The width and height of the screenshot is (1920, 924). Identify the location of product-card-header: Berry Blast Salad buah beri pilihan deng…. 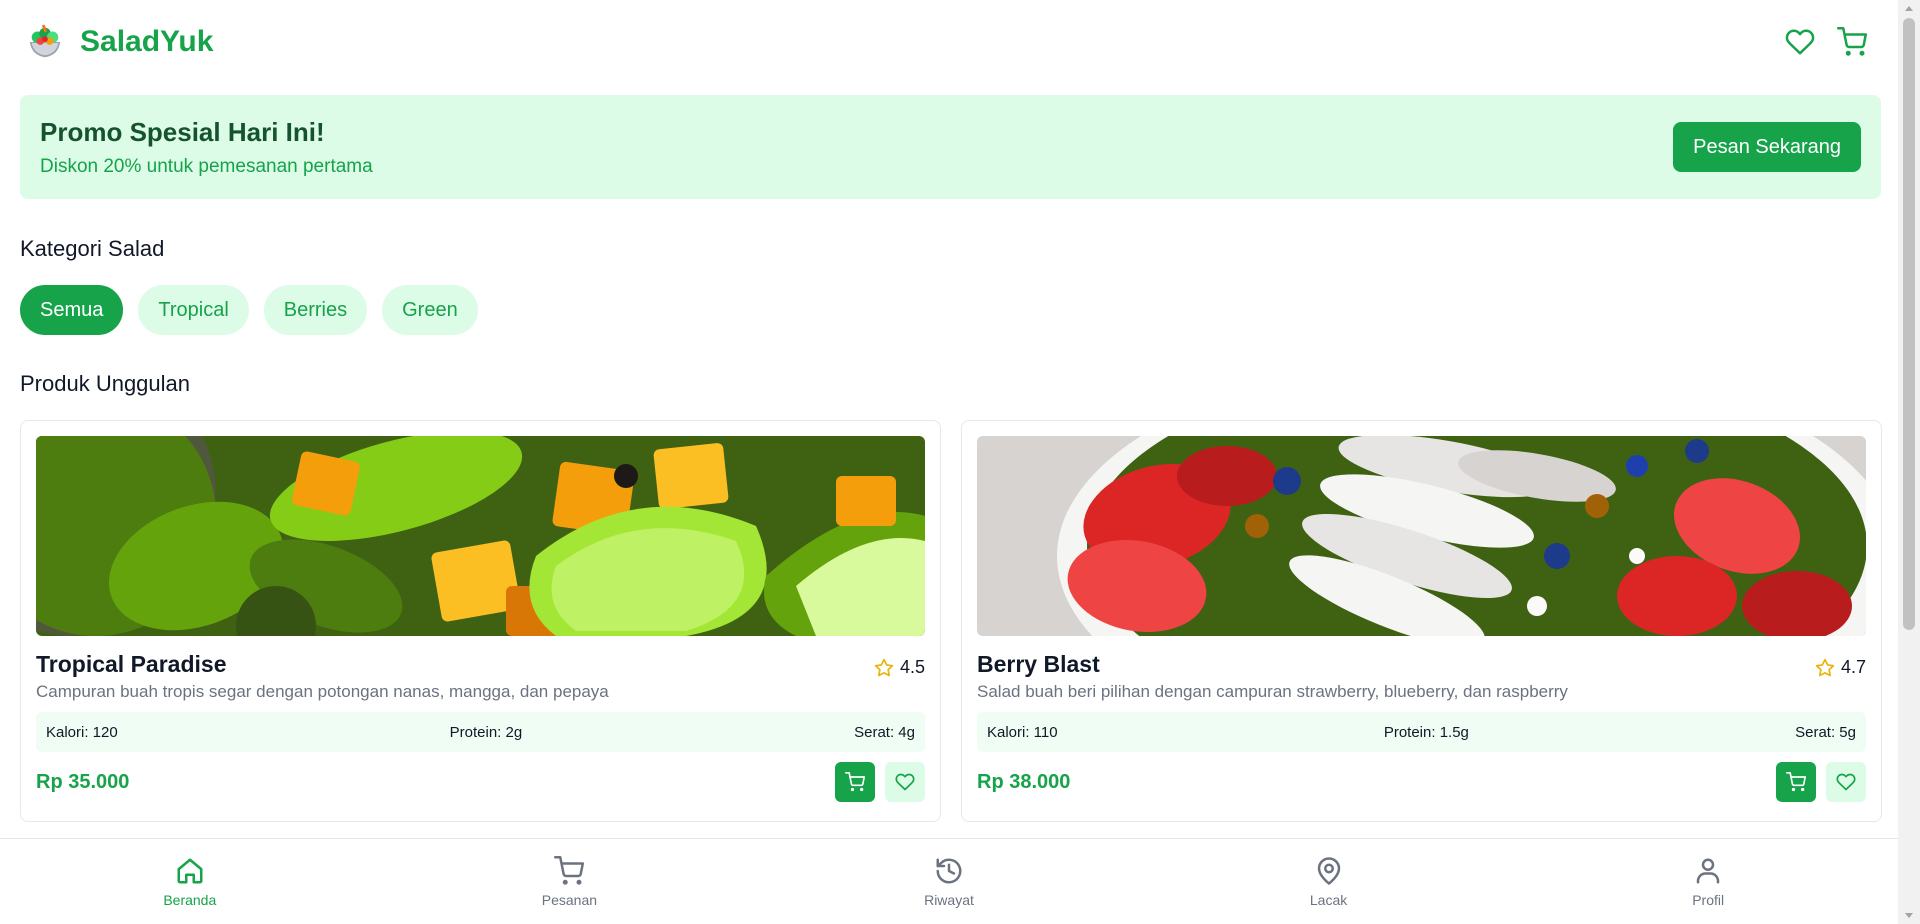
(1421, 676).